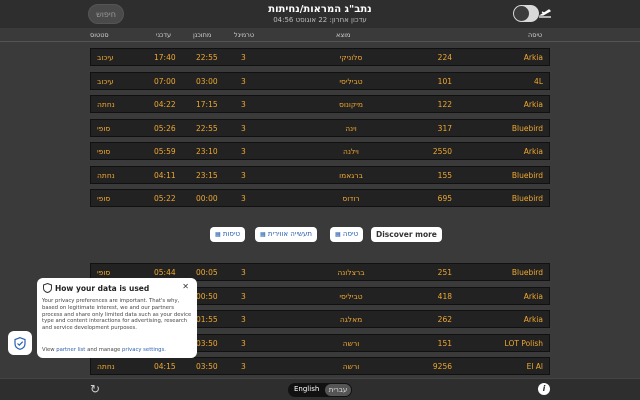 The height and width of the screenshot is (400, 640). Describe the element at coordinates (444, 104) in the screenshot. I see `flight-number: 122` at that location.